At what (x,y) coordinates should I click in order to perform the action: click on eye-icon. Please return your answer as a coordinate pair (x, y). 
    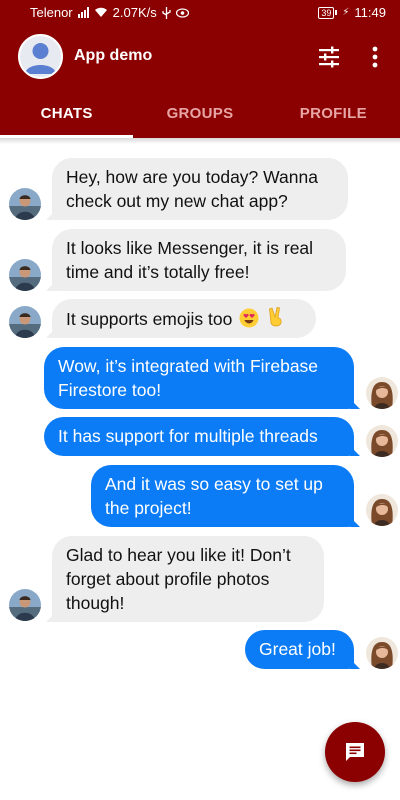
    Looking at the image, I should click on (182, 12).